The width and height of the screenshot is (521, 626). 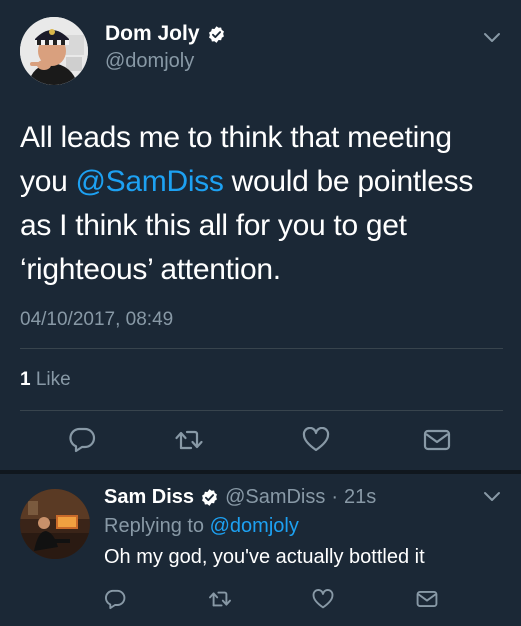 I want to click on reply-author-row: Sam Diss @SamDiss · 21s, so click(x=240, y=497).